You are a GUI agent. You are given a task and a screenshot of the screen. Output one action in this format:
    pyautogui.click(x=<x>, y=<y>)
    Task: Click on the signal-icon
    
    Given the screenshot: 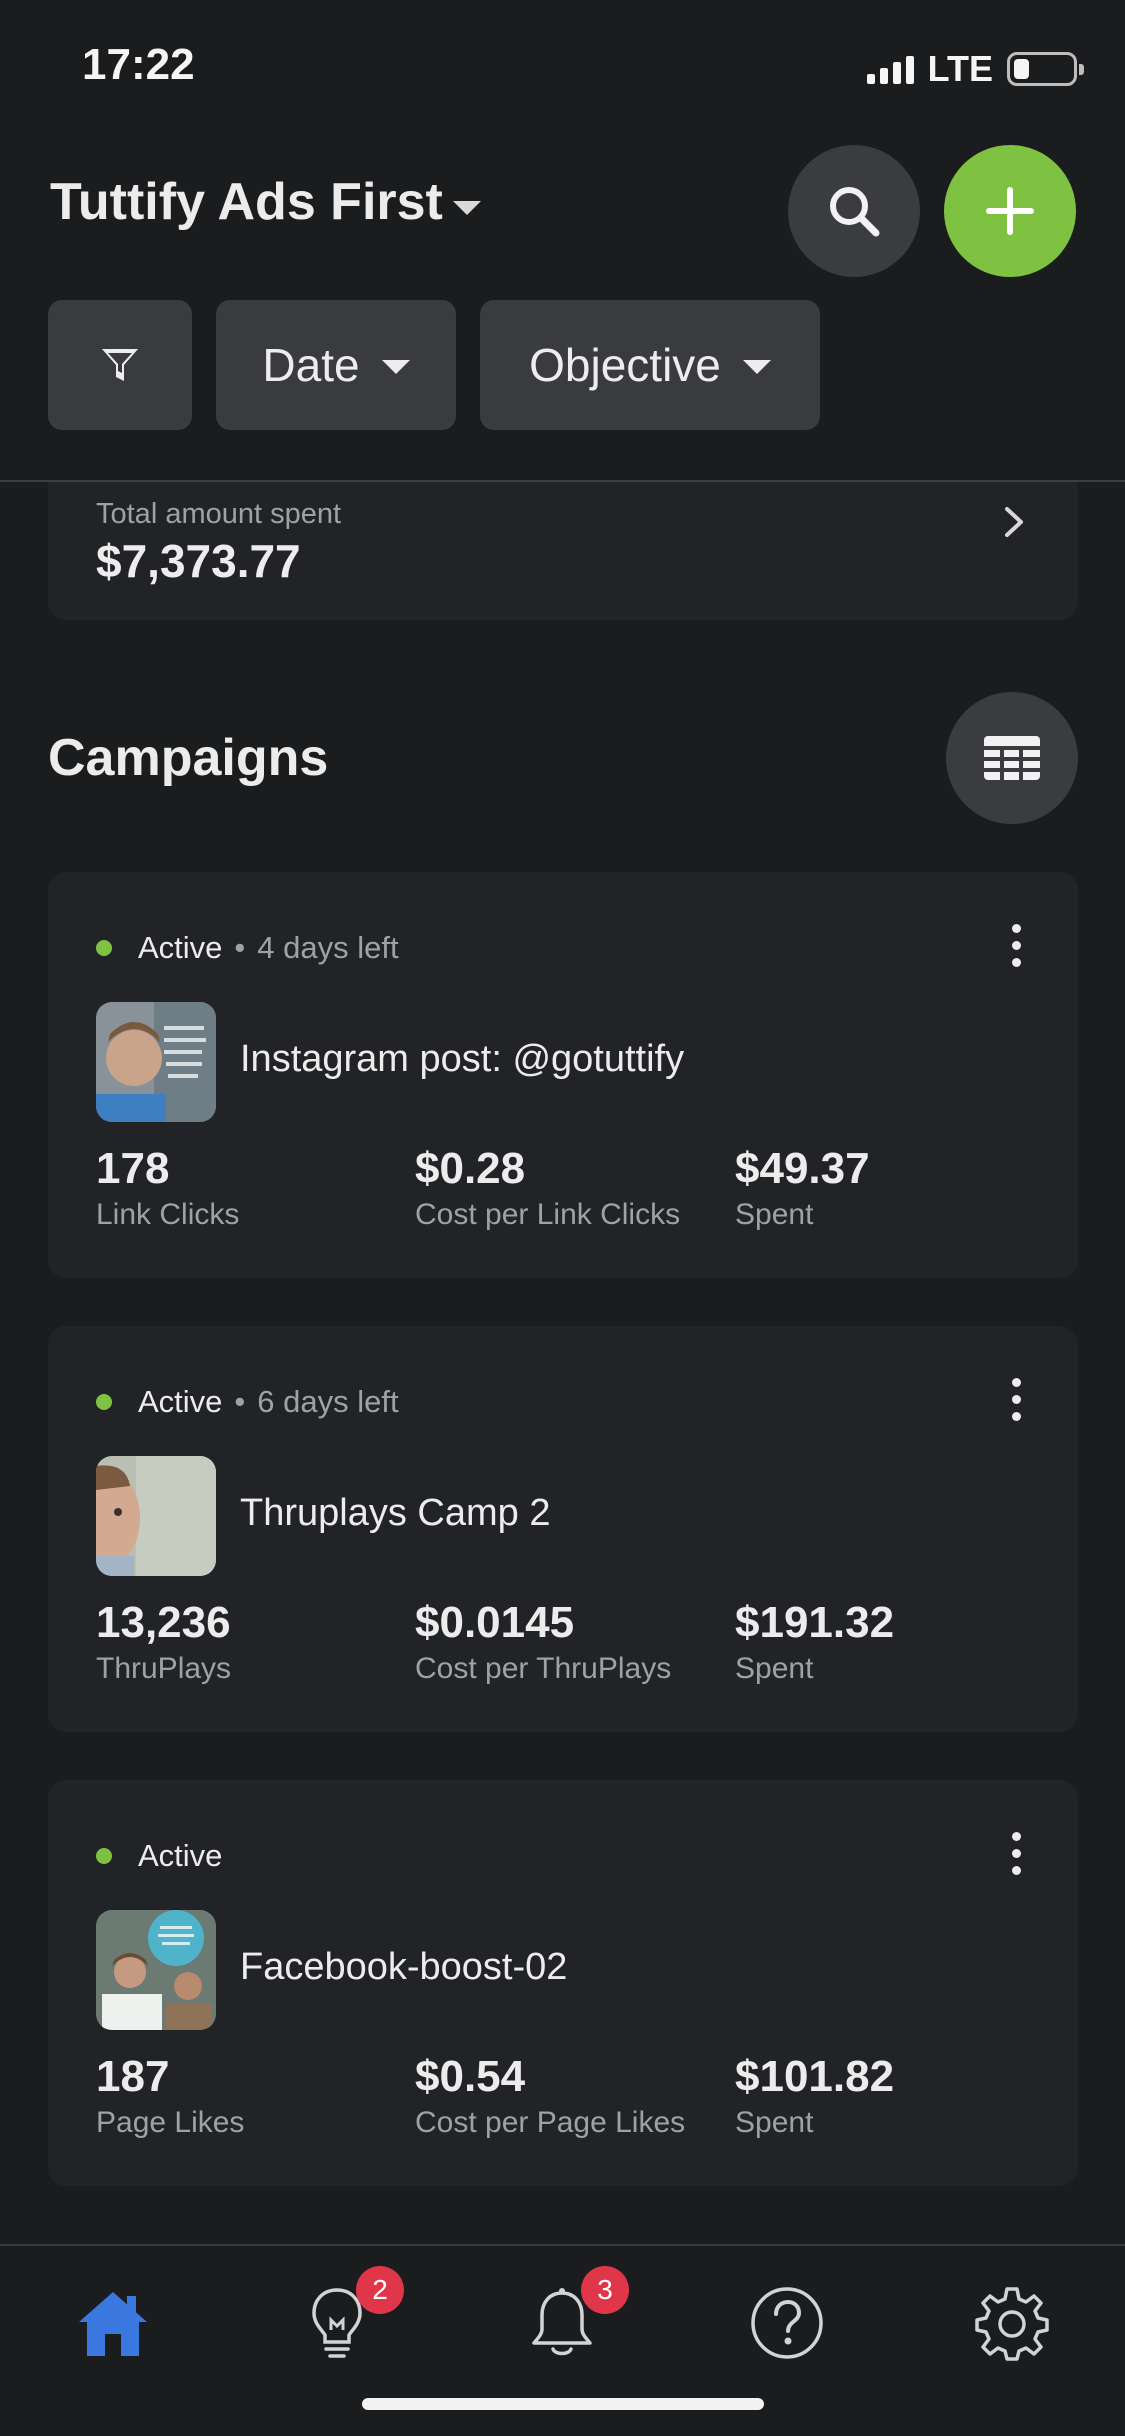 What is the action you would take?
    pyautogui.click(x=890, y=69)
    